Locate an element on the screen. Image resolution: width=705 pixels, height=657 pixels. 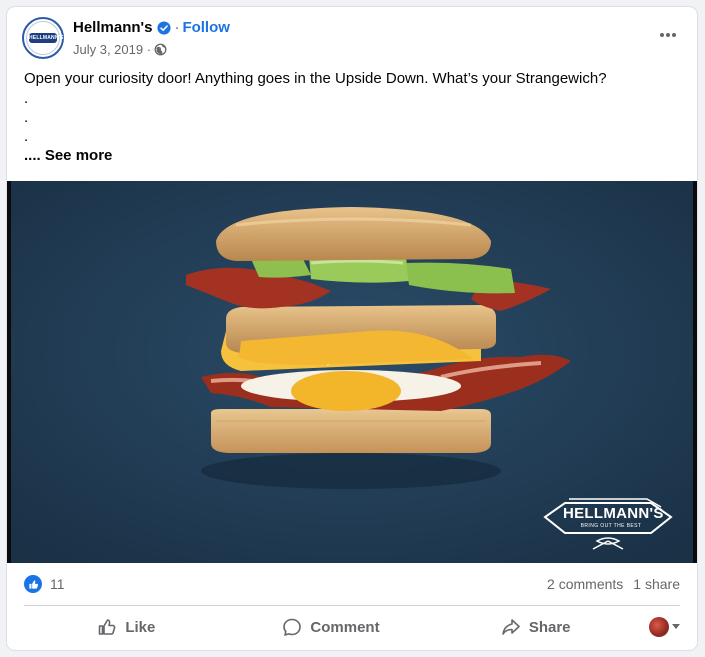
share-button: Share is located at coordinates (535, 627).